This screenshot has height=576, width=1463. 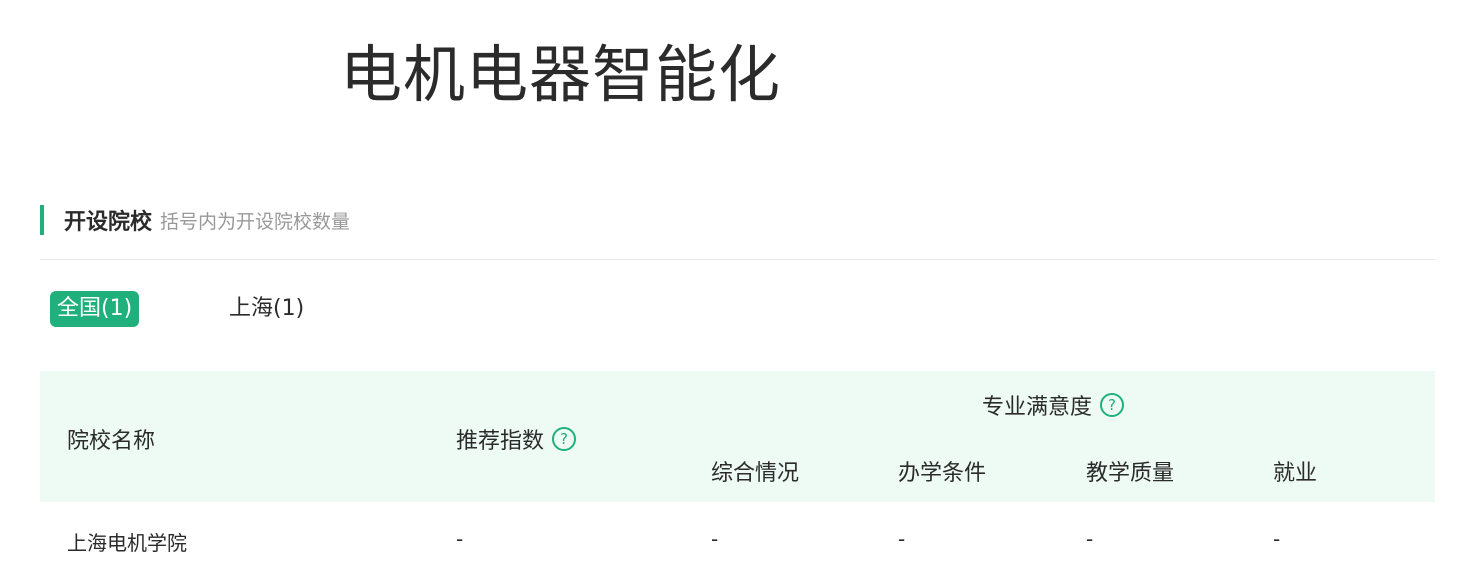 What do you see at coordinates (108, 222) in the screenshot?
I see `section-title: 开设院校` at bounding box center [108, 222].